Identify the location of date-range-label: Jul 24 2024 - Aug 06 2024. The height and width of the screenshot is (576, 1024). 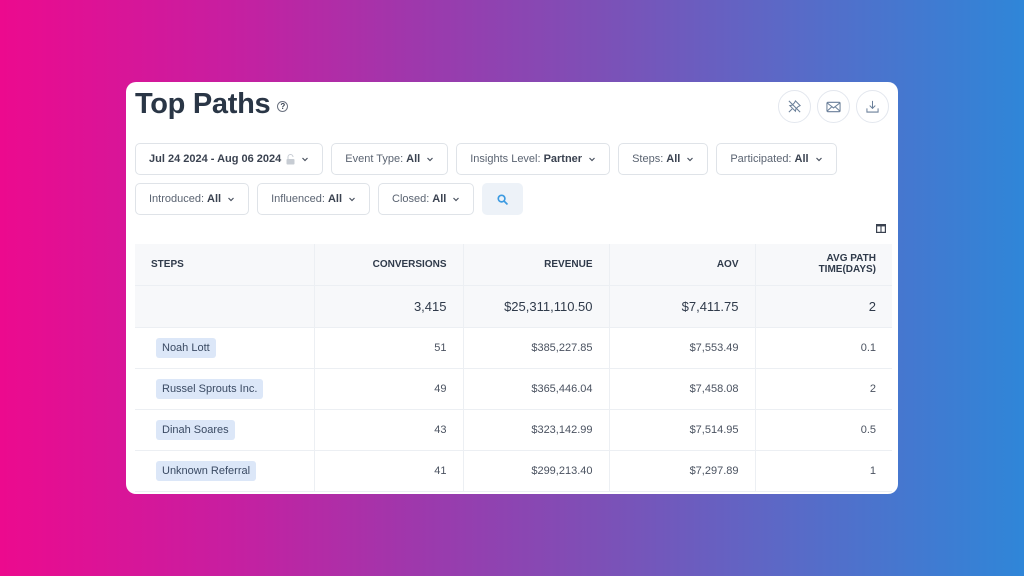
(215, 159).